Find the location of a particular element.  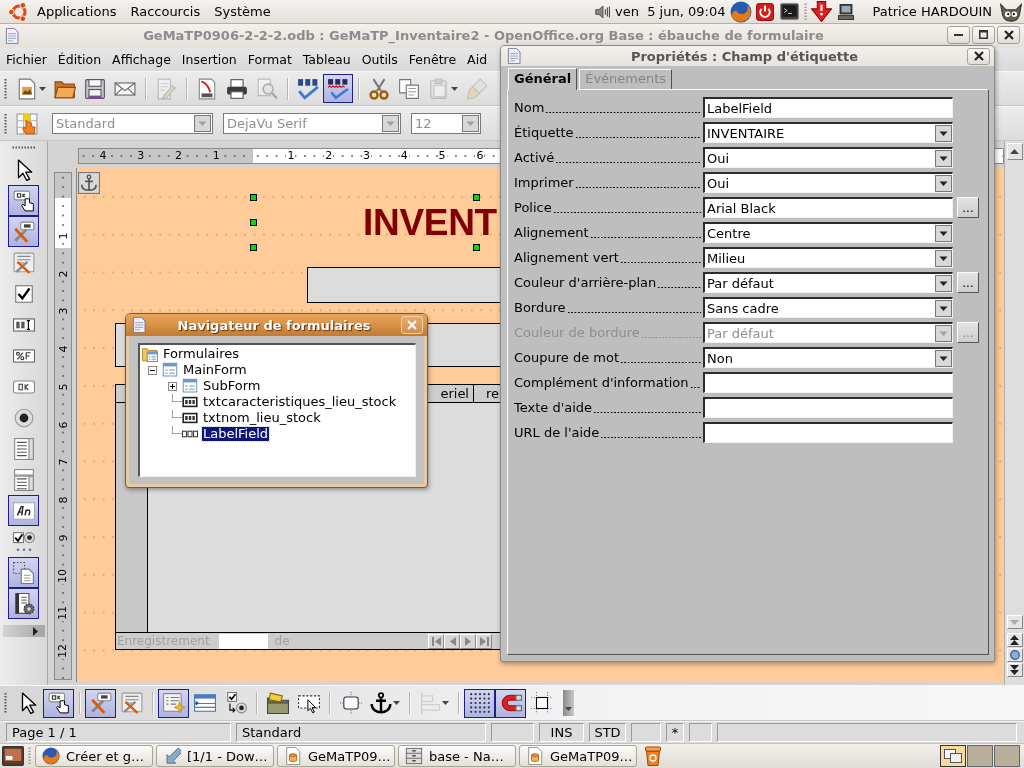

copy-icon is located at coordinates (409, 88).